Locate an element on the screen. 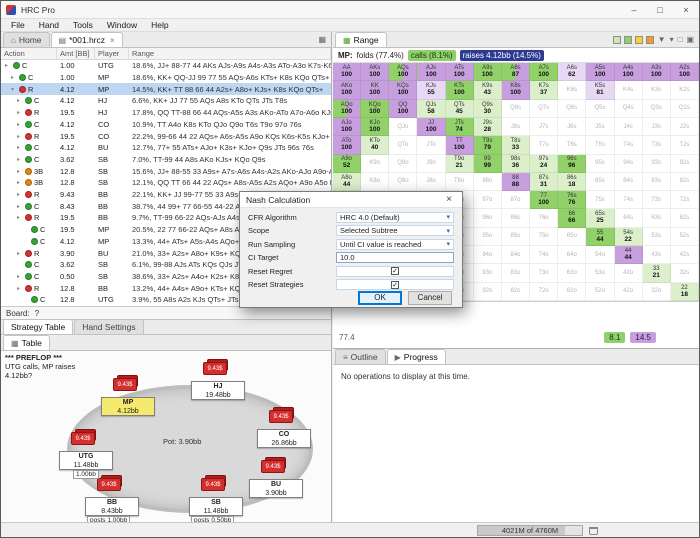  cancel-button: Cancel is located at coordinates (430, 297).